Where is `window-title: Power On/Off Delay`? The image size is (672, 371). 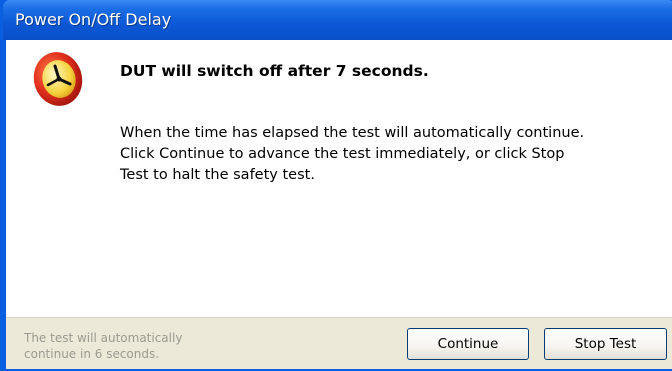
window-title: Power On/Off Delay is located at coordinates (93, 19).